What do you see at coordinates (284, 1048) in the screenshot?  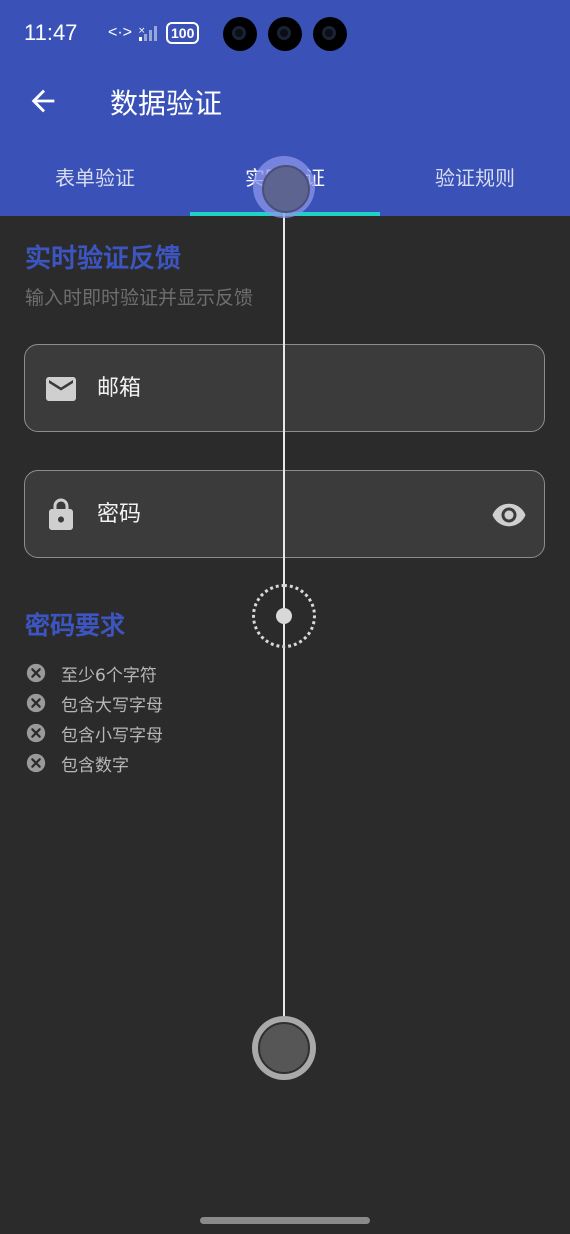 I see `touch-point-end` at bounding box center [284, 1048].